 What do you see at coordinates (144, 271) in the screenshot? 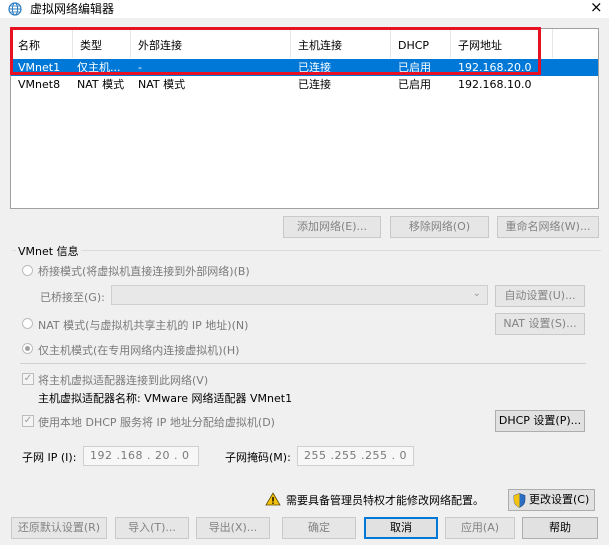
I see `bridge-mode-label: 桥接模式(将虚拟机直接连接到外部网络)(B)` at bounding box center [144, 271].